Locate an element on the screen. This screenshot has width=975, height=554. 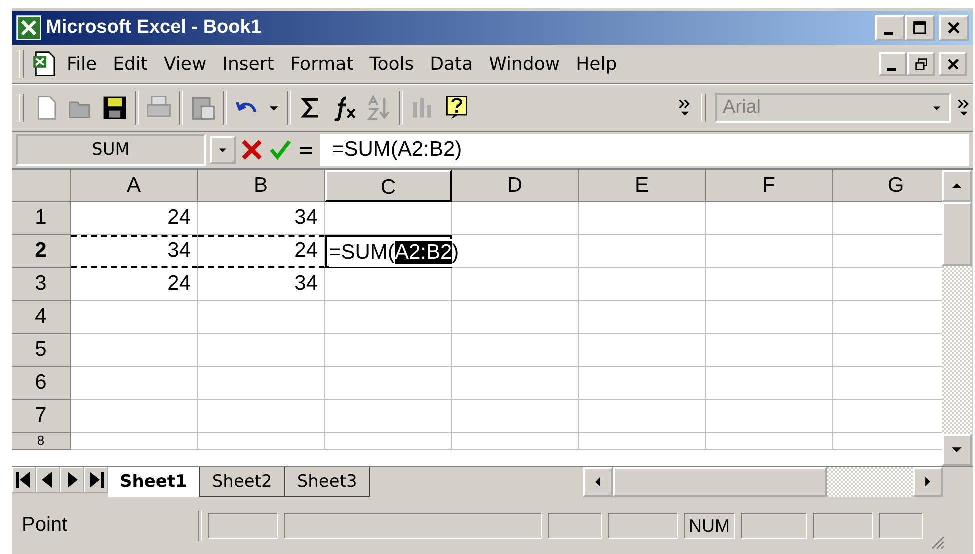
menu-item: Format is located at coordinates (322, 64).